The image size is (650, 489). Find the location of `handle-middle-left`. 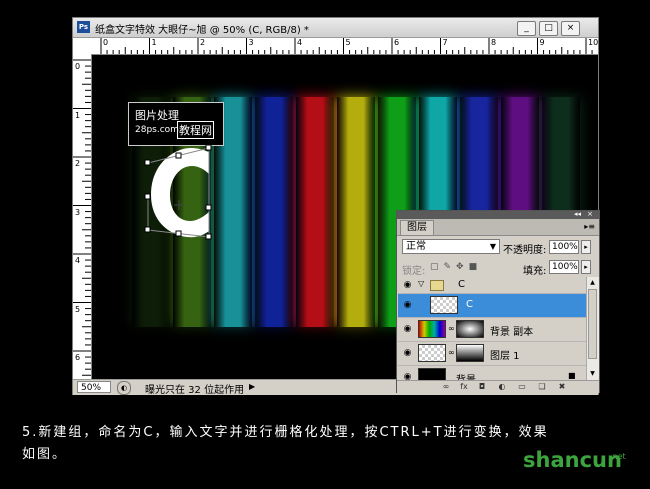

handle-middle-left is located at coordinates (147, 196).